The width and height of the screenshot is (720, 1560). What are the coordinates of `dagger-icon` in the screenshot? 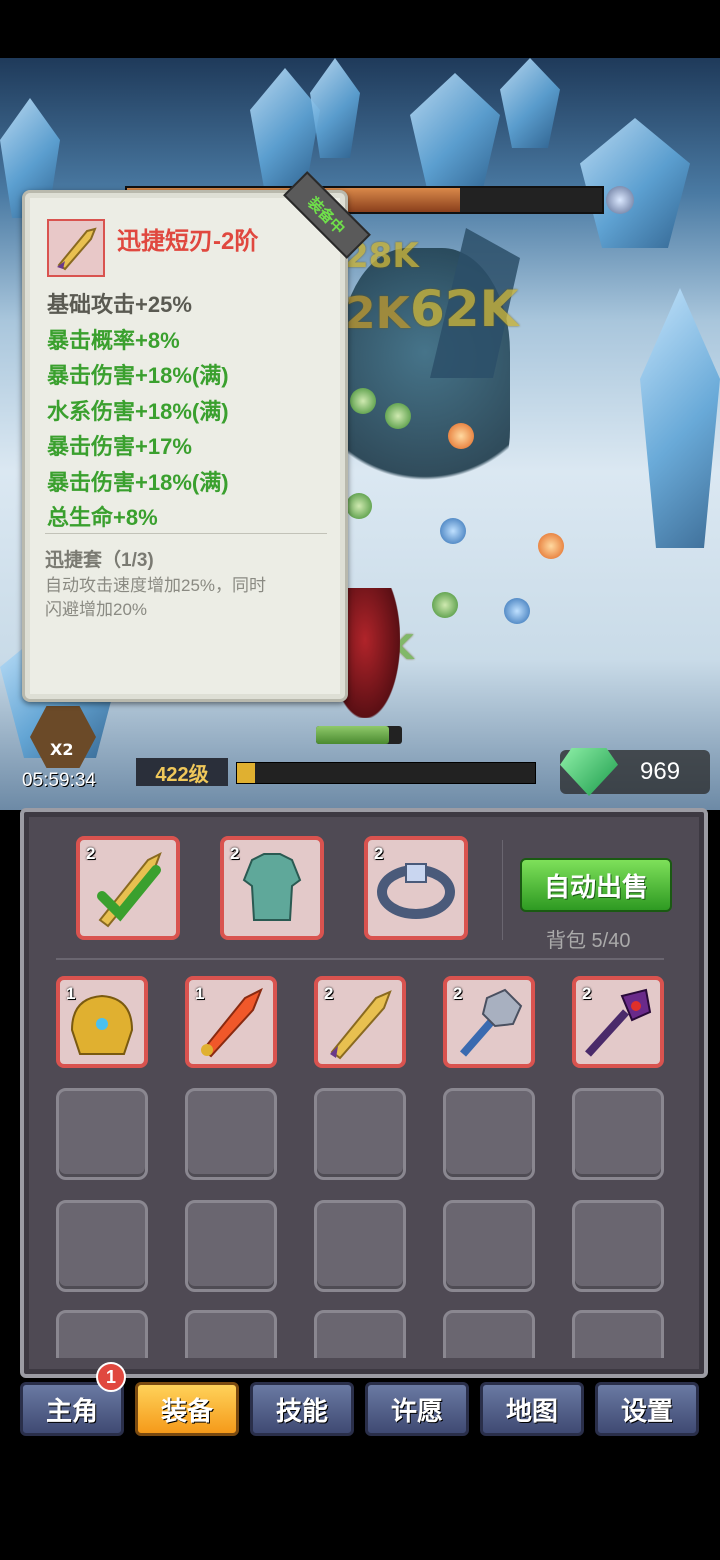 It's located at (76, 248).